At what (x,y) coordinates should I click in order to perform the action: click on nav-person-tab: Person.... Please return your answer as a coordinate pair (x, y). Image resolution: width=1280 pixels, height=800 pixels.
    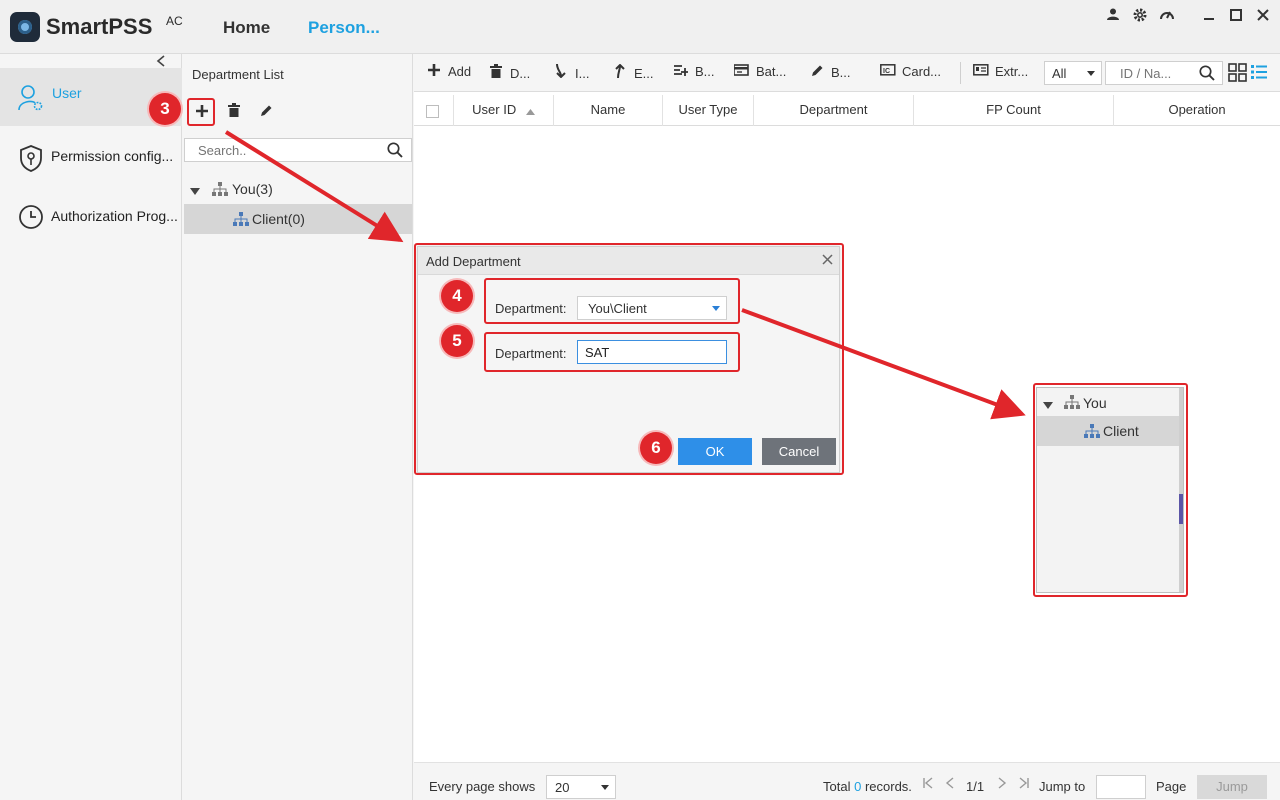
    Looking at the image, I should click on (344, 28).